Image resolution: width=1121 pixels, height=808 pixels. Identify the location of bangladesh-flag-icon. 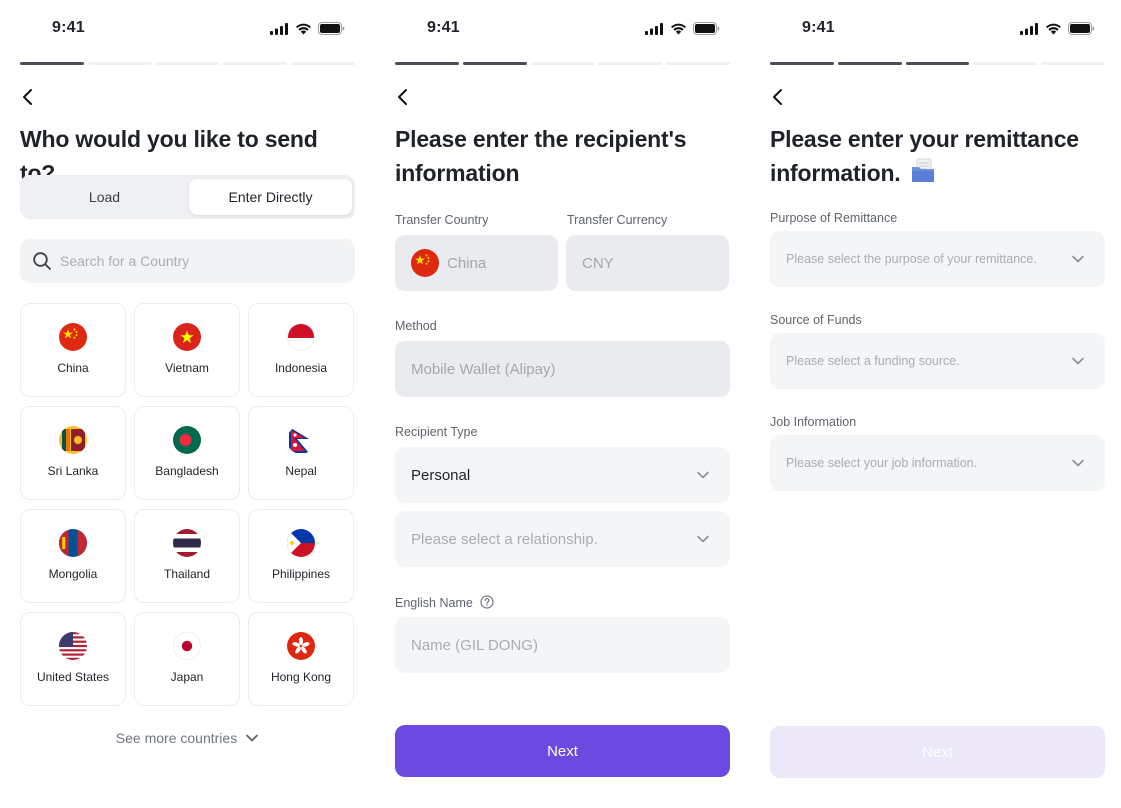
(187, 440).